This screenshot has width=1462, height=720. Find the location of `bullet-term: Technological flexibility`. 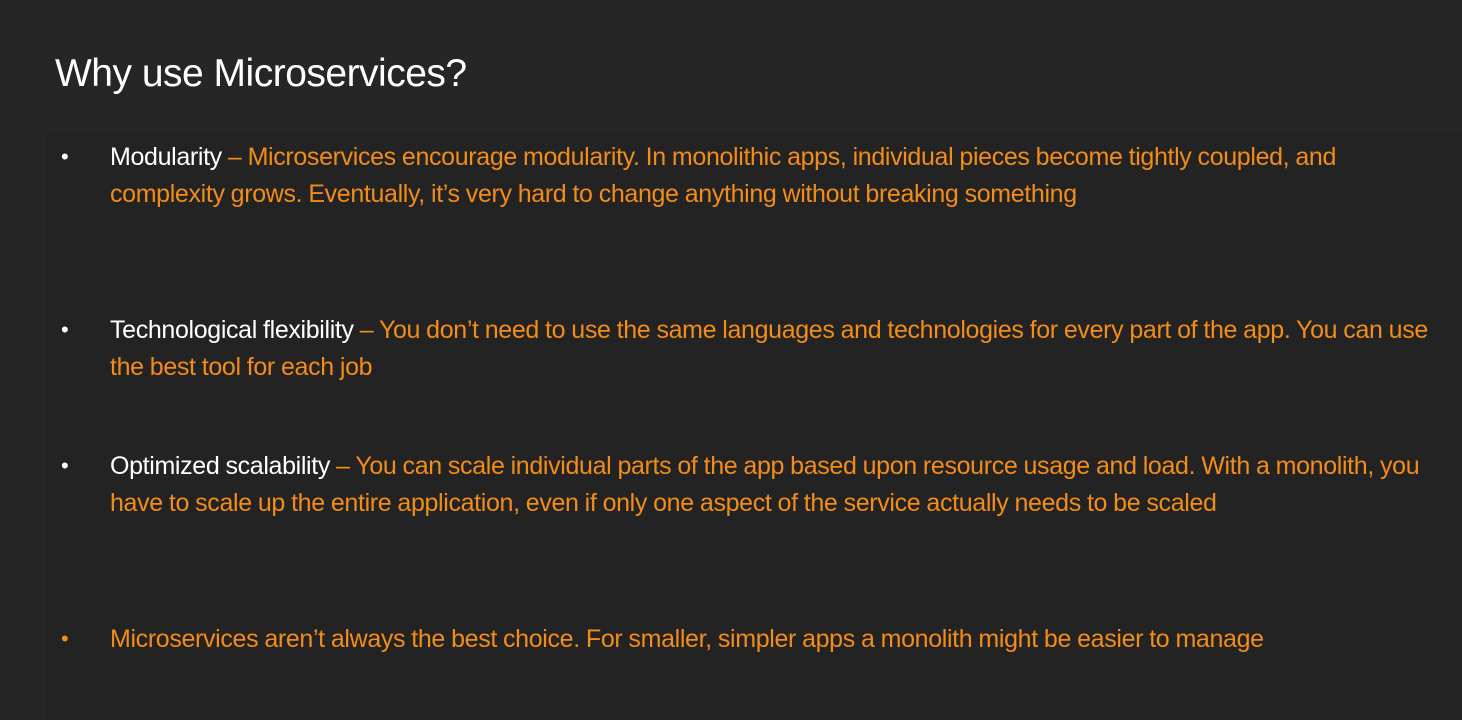

bullet-term: Technological flexibility is located at coordinates (232, 330).